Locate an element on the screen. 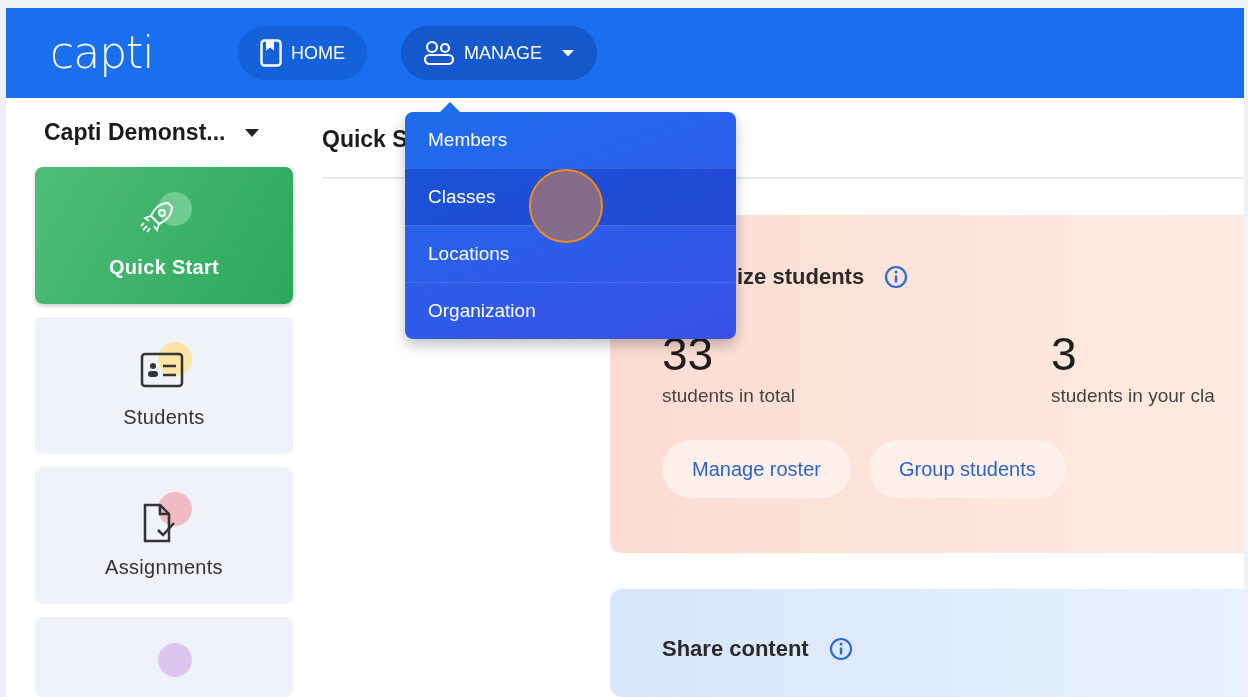 The width and height of the screenshot is (1248, 697). stat-label: students in your cla is located at coordinates (1133, 396).